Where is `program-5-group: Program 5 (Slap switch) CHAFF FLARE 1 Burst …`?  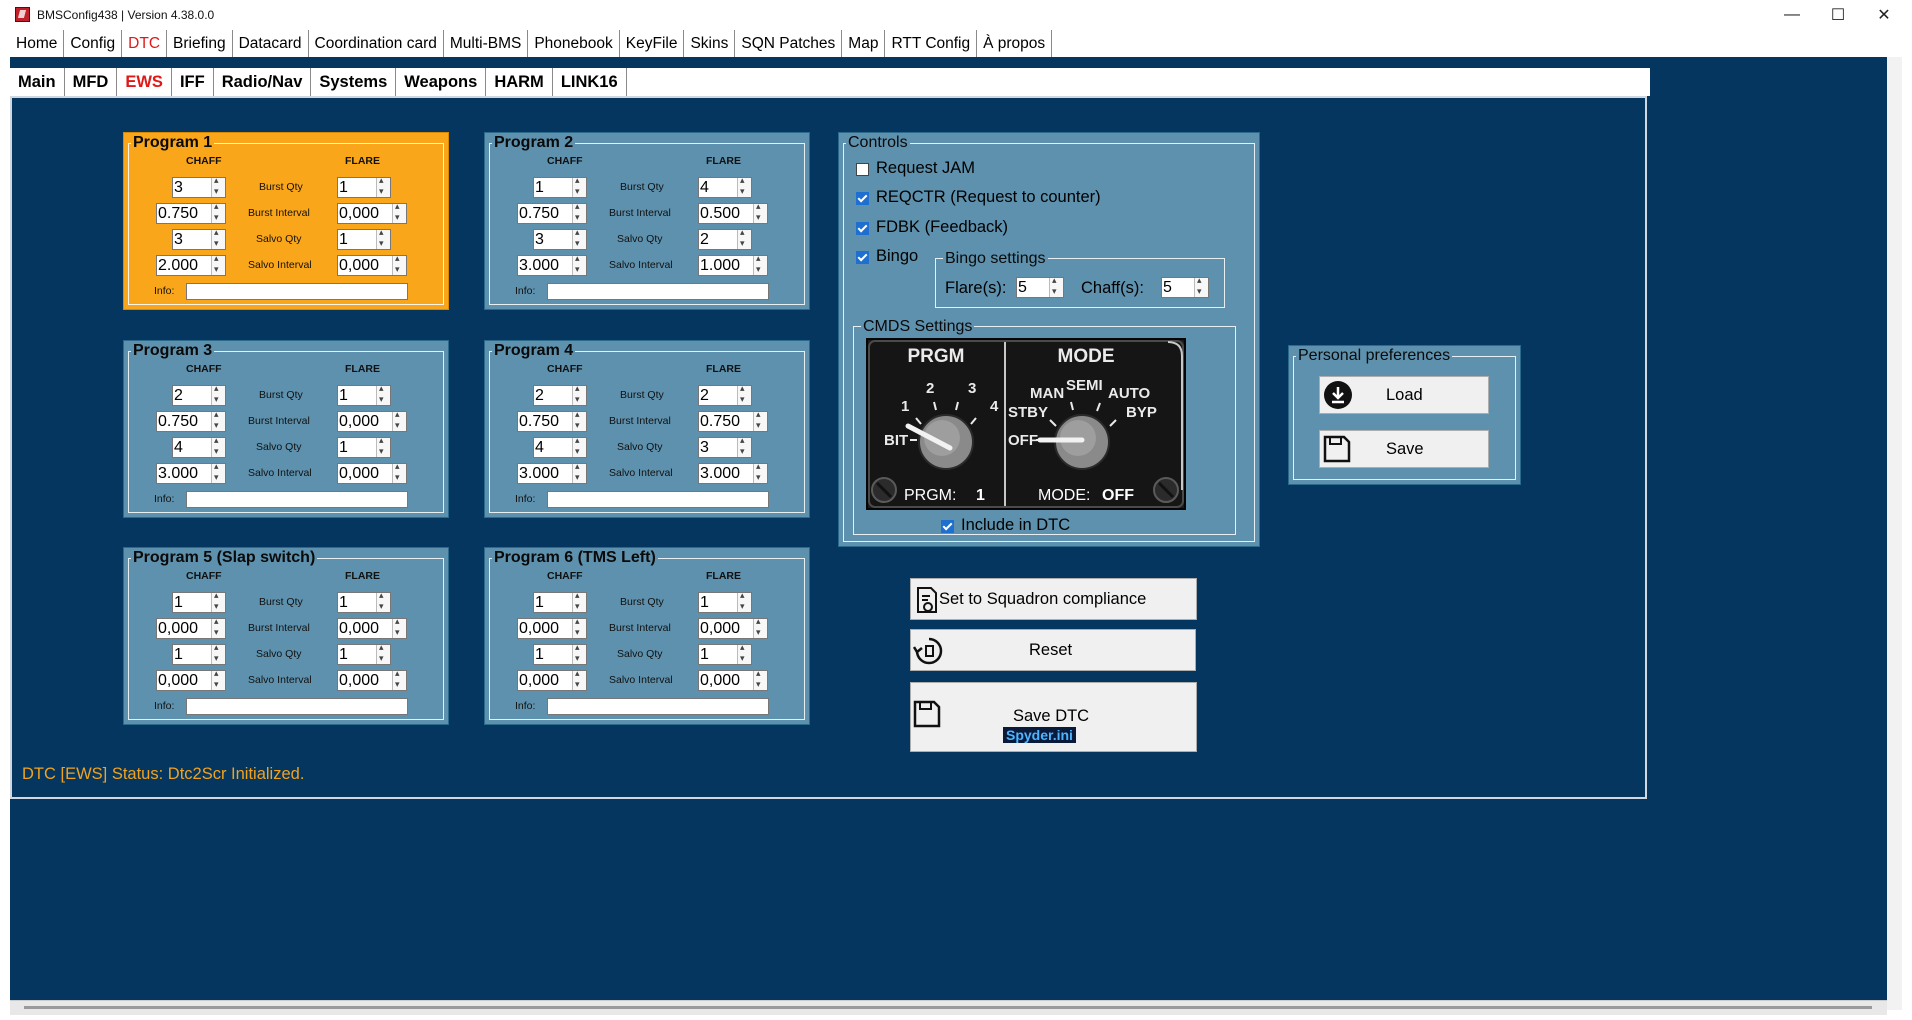
program-5-group: Program 5 (Slap switch) CHAFF FLARE 1 Burst … is located at coordinates (286, 636).